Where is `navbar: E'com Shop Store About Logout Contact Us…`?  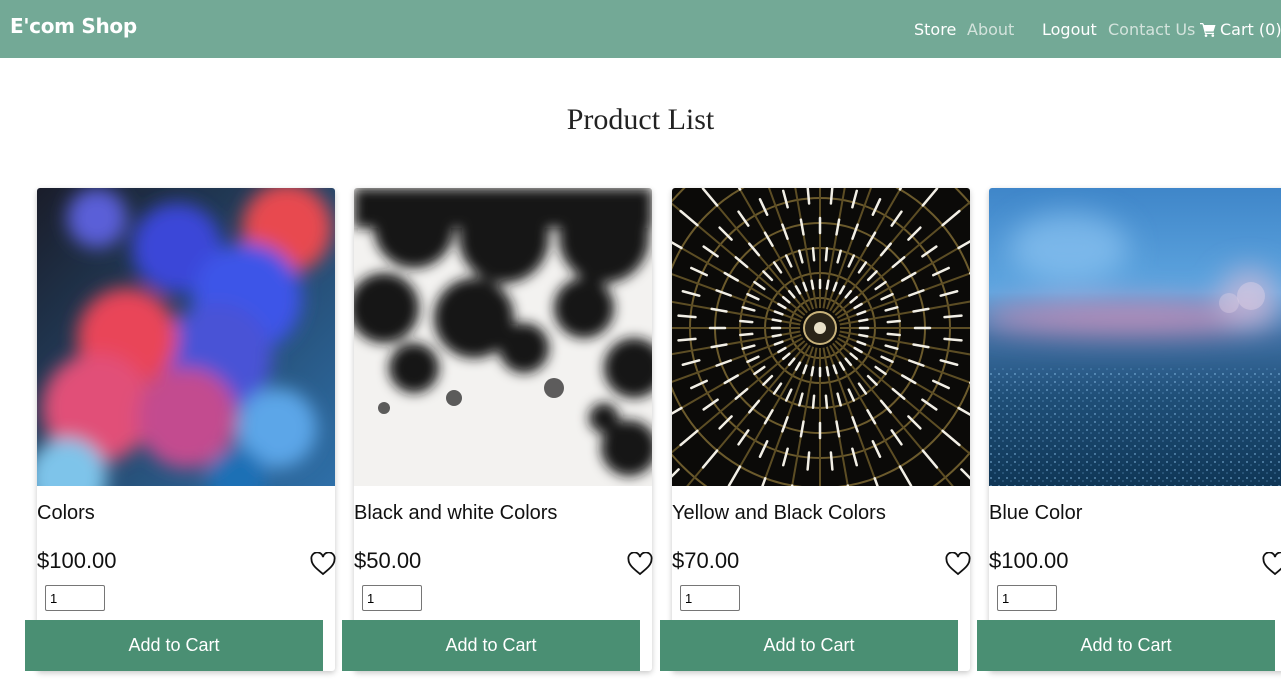
navbar: E'com Shop Store About Logout Contact Us… is located at coordinates (640, 29).